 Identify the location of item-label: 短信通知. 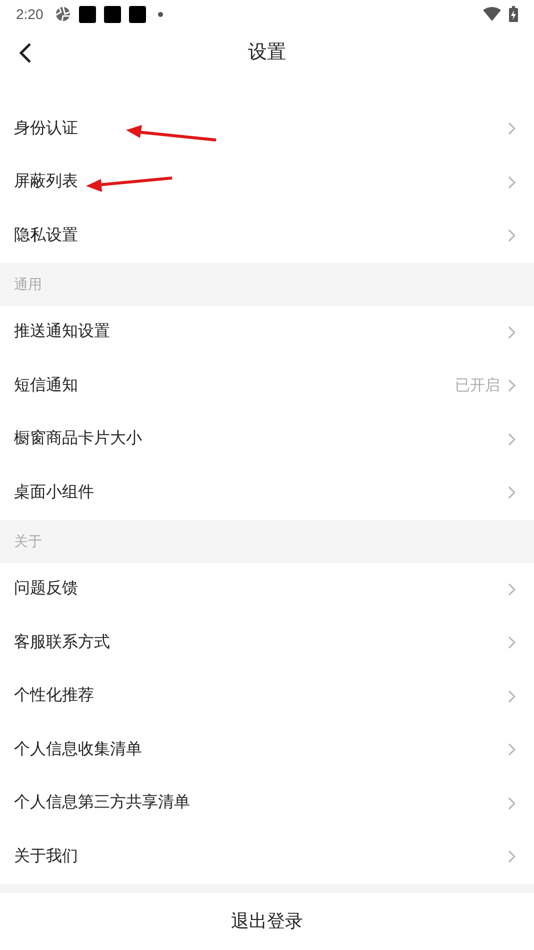
(46, 386).